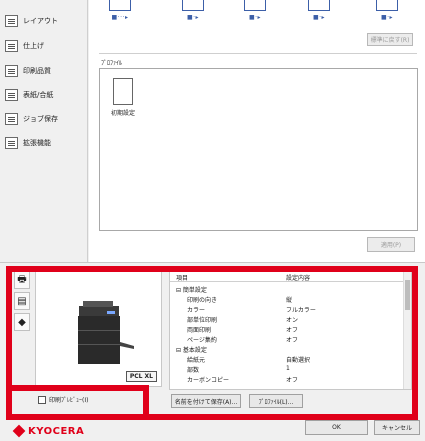  I want to click on printer-image, so click(106, 332).